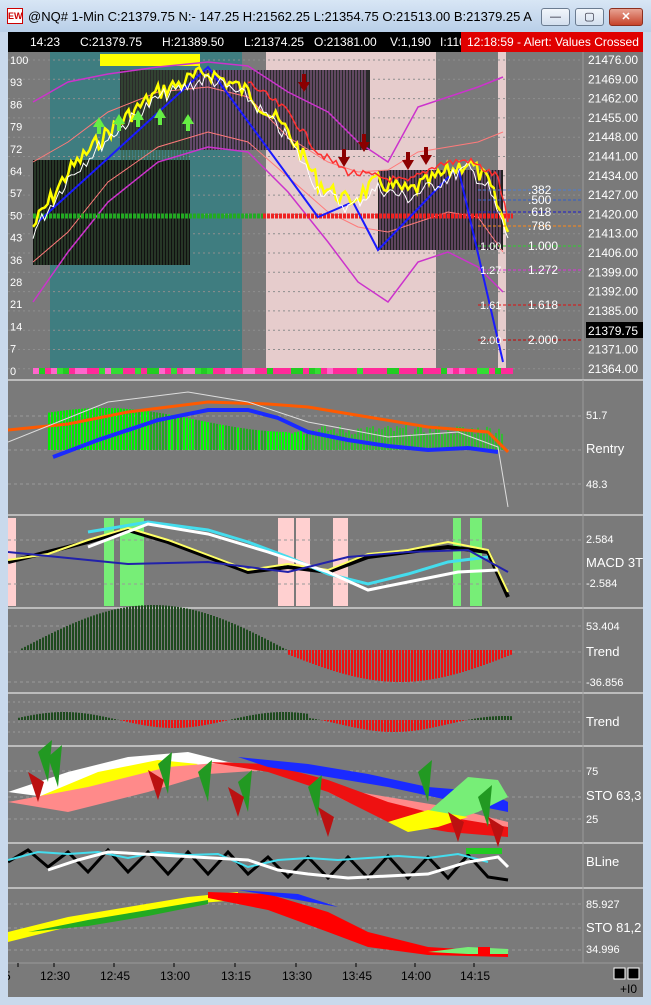 The height and width of the screenshot is (1005, 651). I want to click on macd-bg, so click(476, 562).